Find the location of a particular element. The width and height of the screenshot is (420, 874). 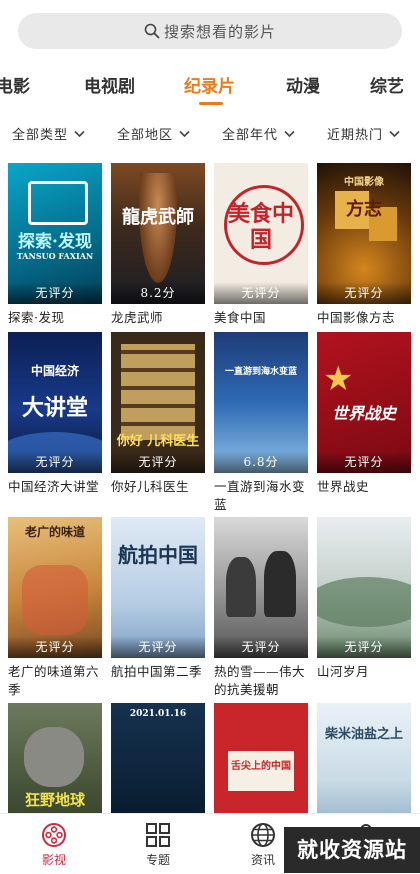

poster: 方志 中国影像 无评分 is located at coordinates (364, 233).